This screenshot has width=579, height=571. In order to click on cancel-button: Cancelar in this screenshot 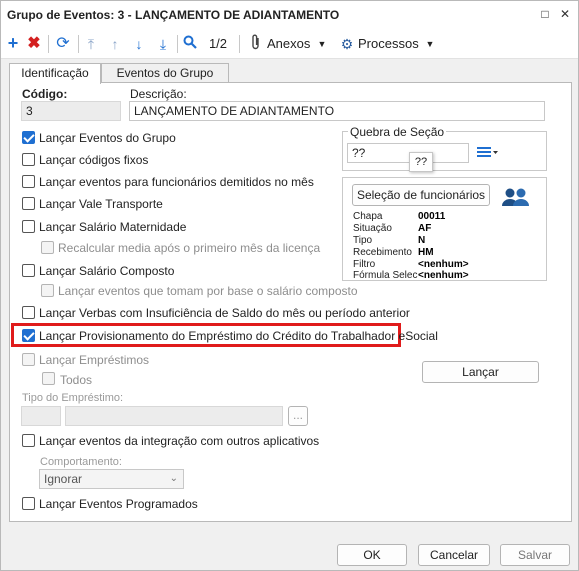, I will do `click(454, 555)`.